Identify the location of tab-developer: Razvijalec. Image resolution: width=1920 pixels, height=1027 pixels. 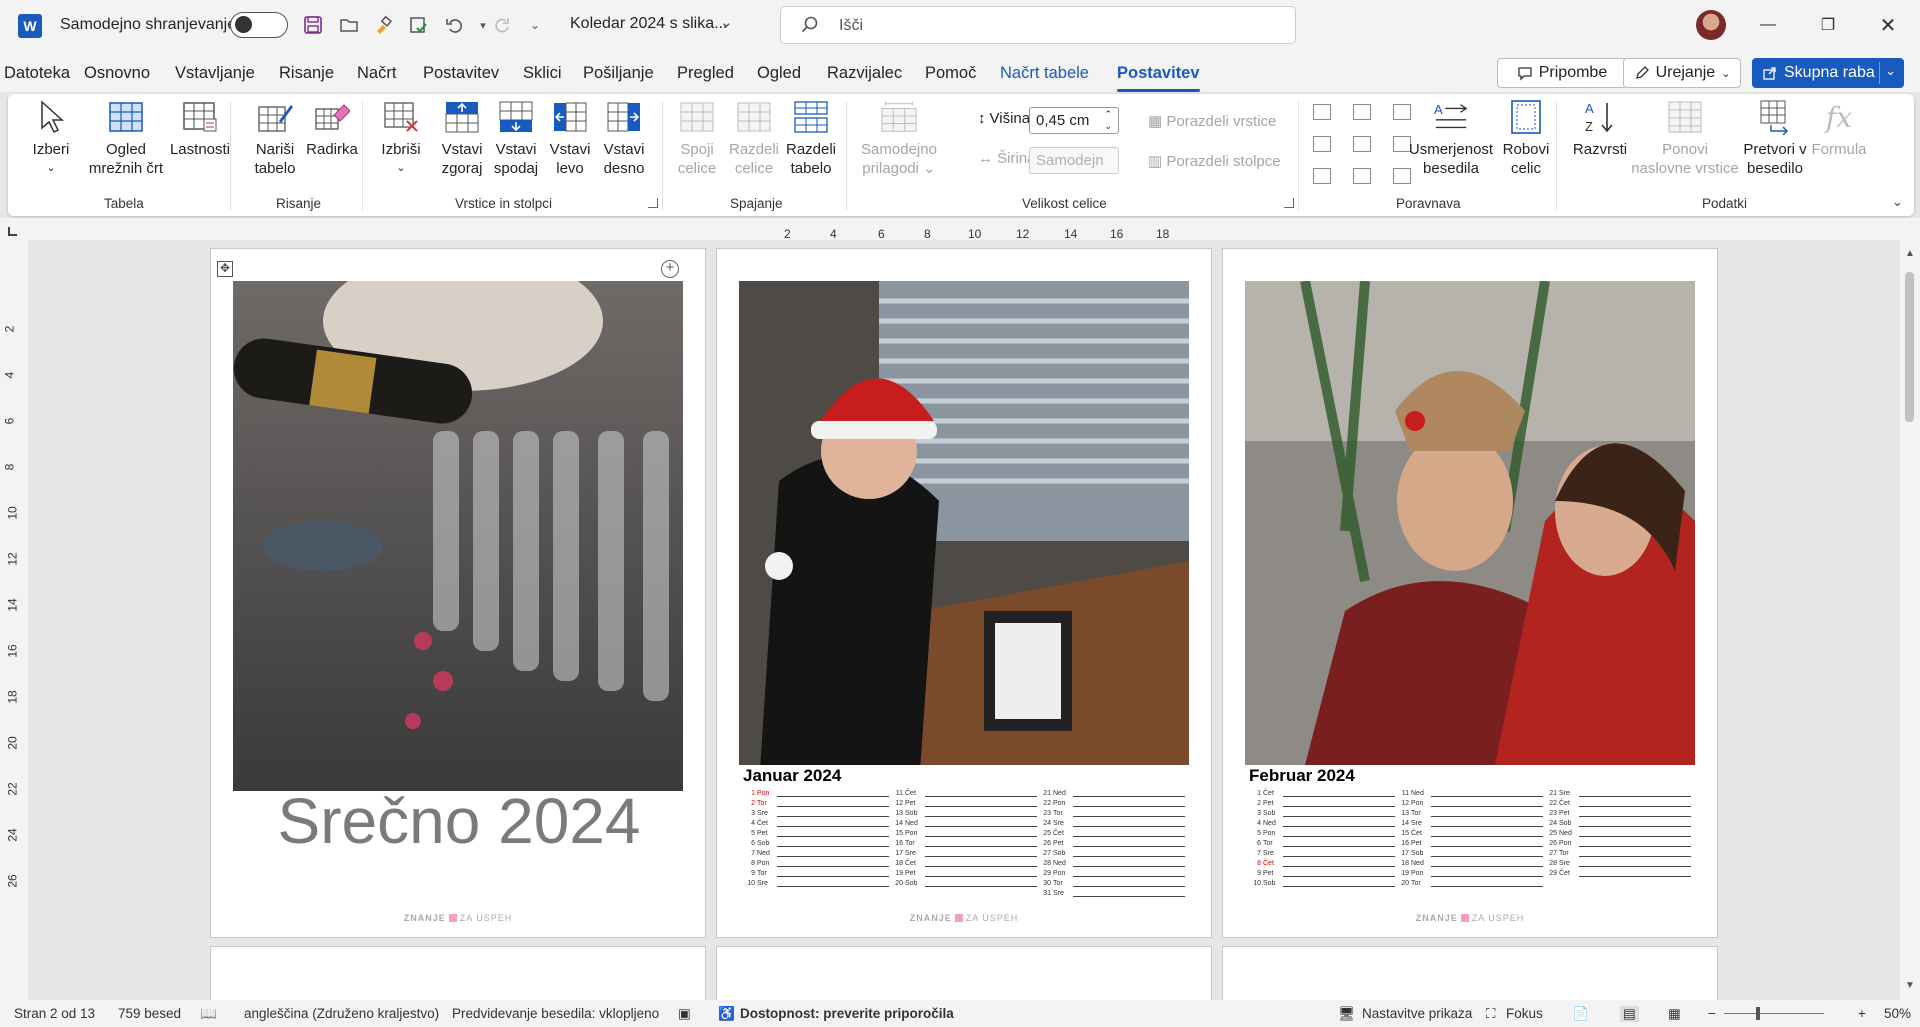
(864, 73).